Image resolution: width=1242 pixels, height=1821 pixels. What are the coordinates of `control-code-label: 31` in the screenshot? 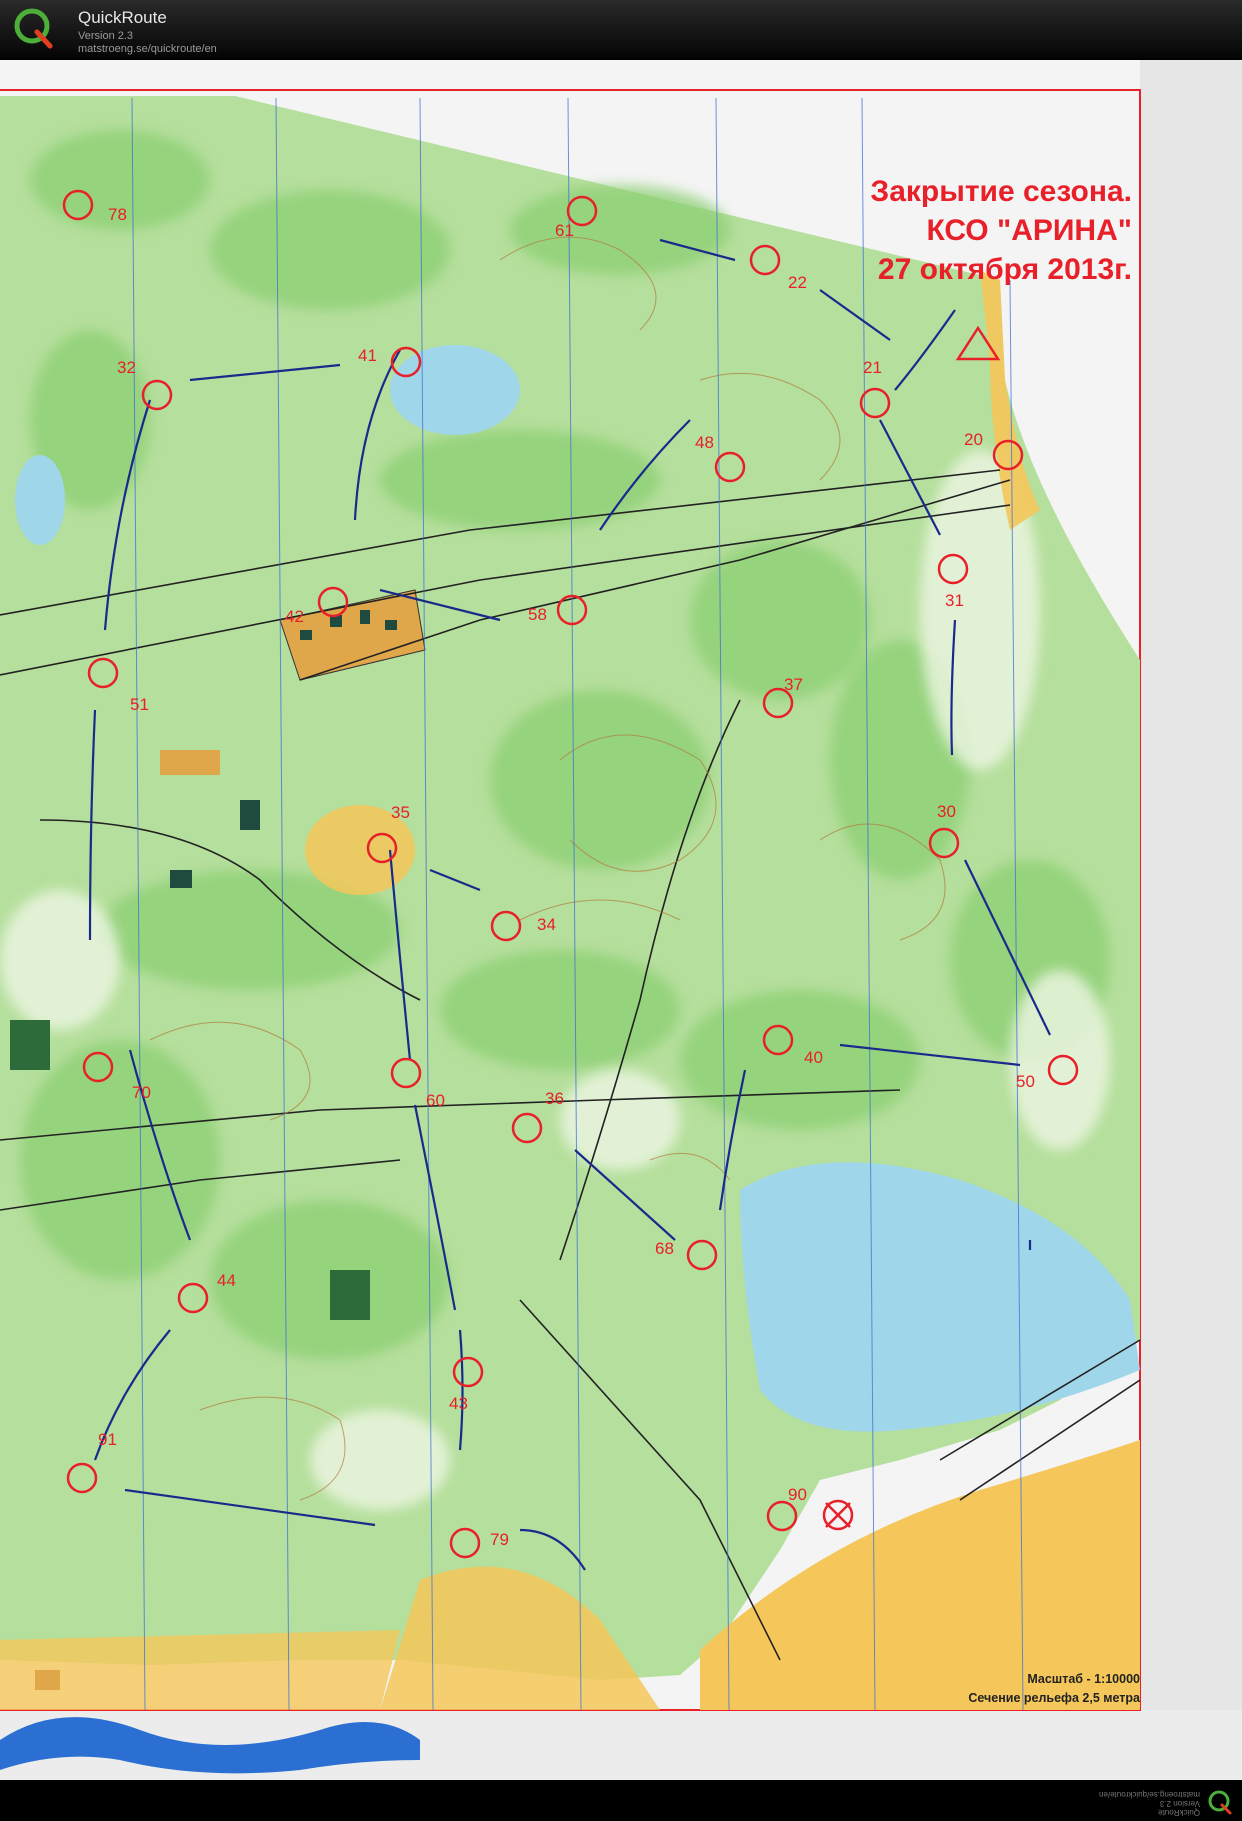 It's located at (954, 600).